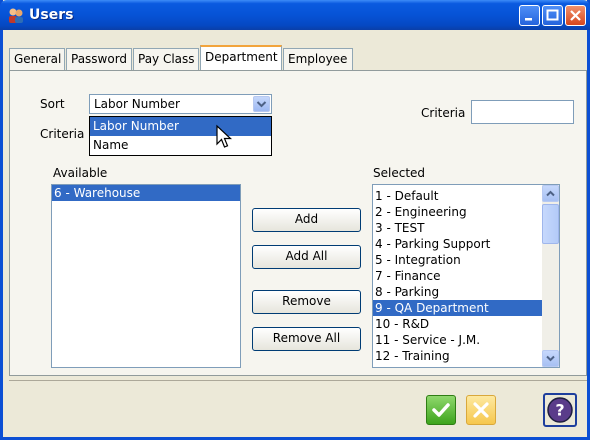  I want to click on available-list: 6 - Warehouse, so click(146, 276).